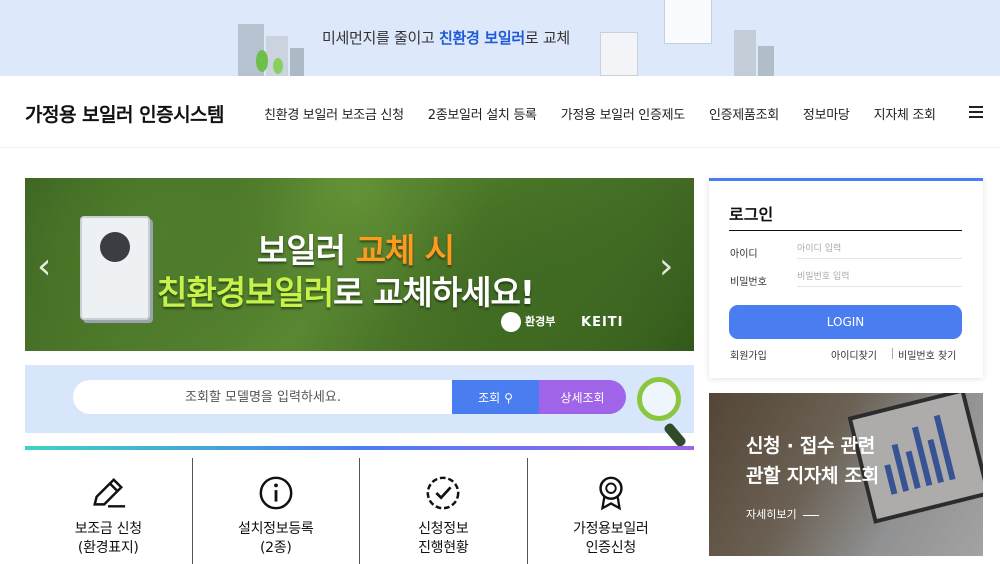 The height and width of the screenshot is (564, 1000). Describe the element at coordinates (108, 529) in the screenshot. I see `quick-label-1: 보조금 신청` at that location.